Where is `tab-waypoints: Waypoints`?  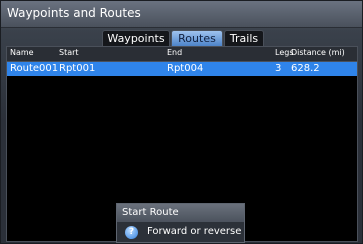 tab-waypoints: Waypoints is located at coordinates (136, 38).